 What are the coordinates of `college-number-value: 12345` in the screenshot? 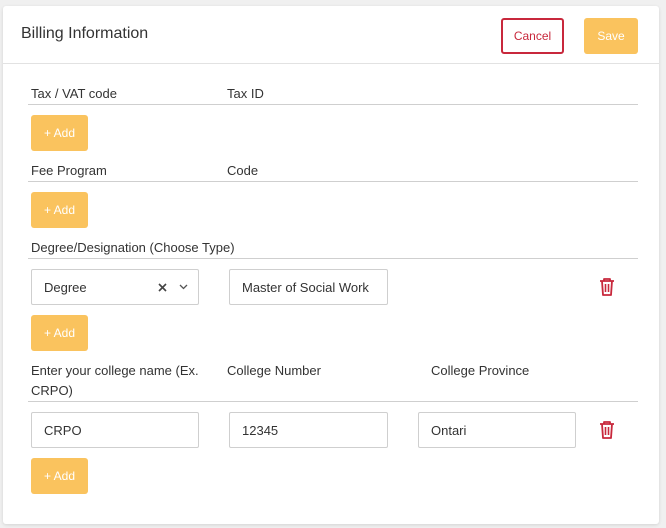 It's located at (260, 430).